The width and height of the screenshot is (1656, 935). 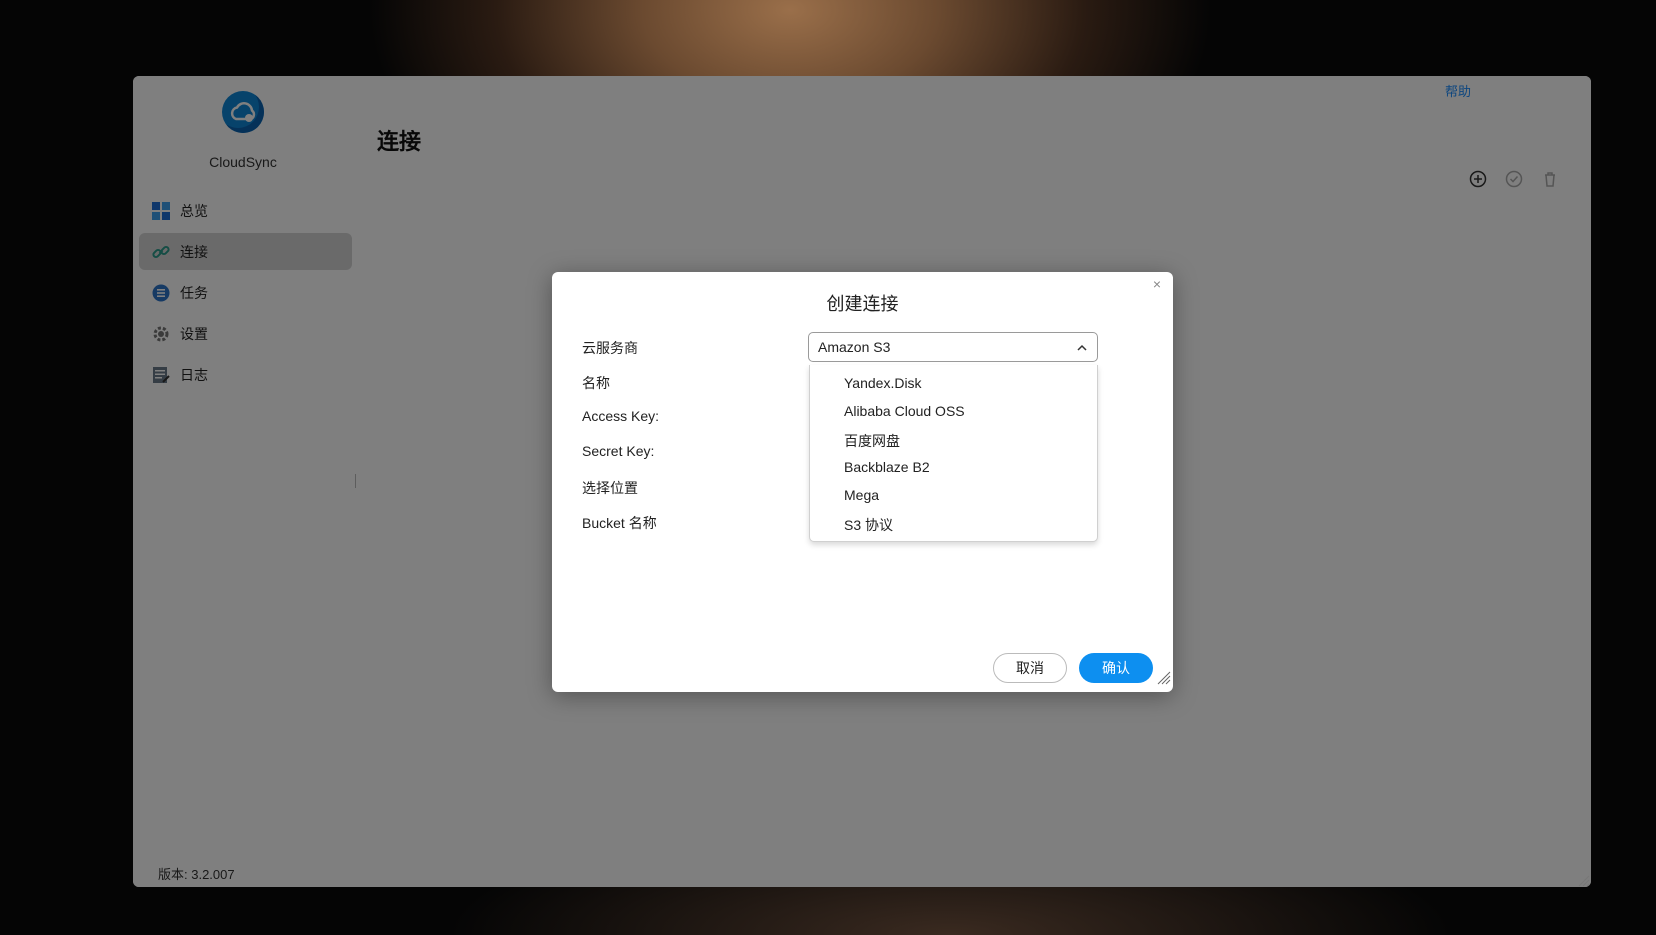 I want to click on dropdown-option: Mega, so click(x=861, y=495).